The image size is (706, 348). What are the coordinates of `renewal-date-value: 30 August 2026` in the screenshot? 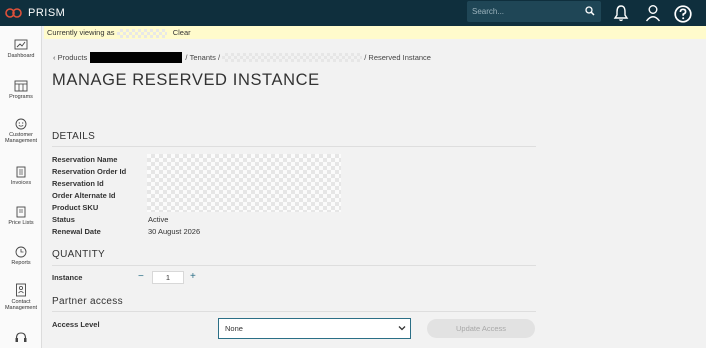 It's located at (174, 231).